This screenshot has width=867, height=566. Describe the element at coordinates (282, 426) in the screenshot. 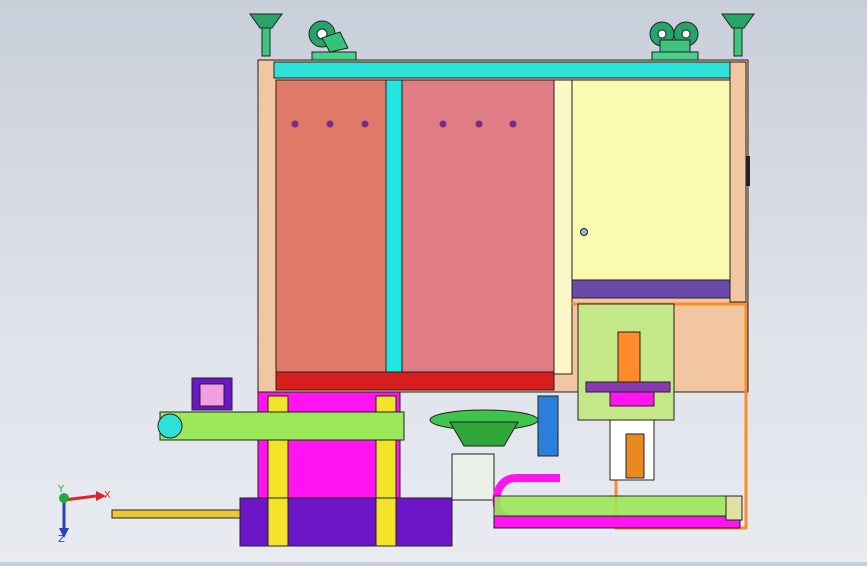

I see `conveyor` at that location.